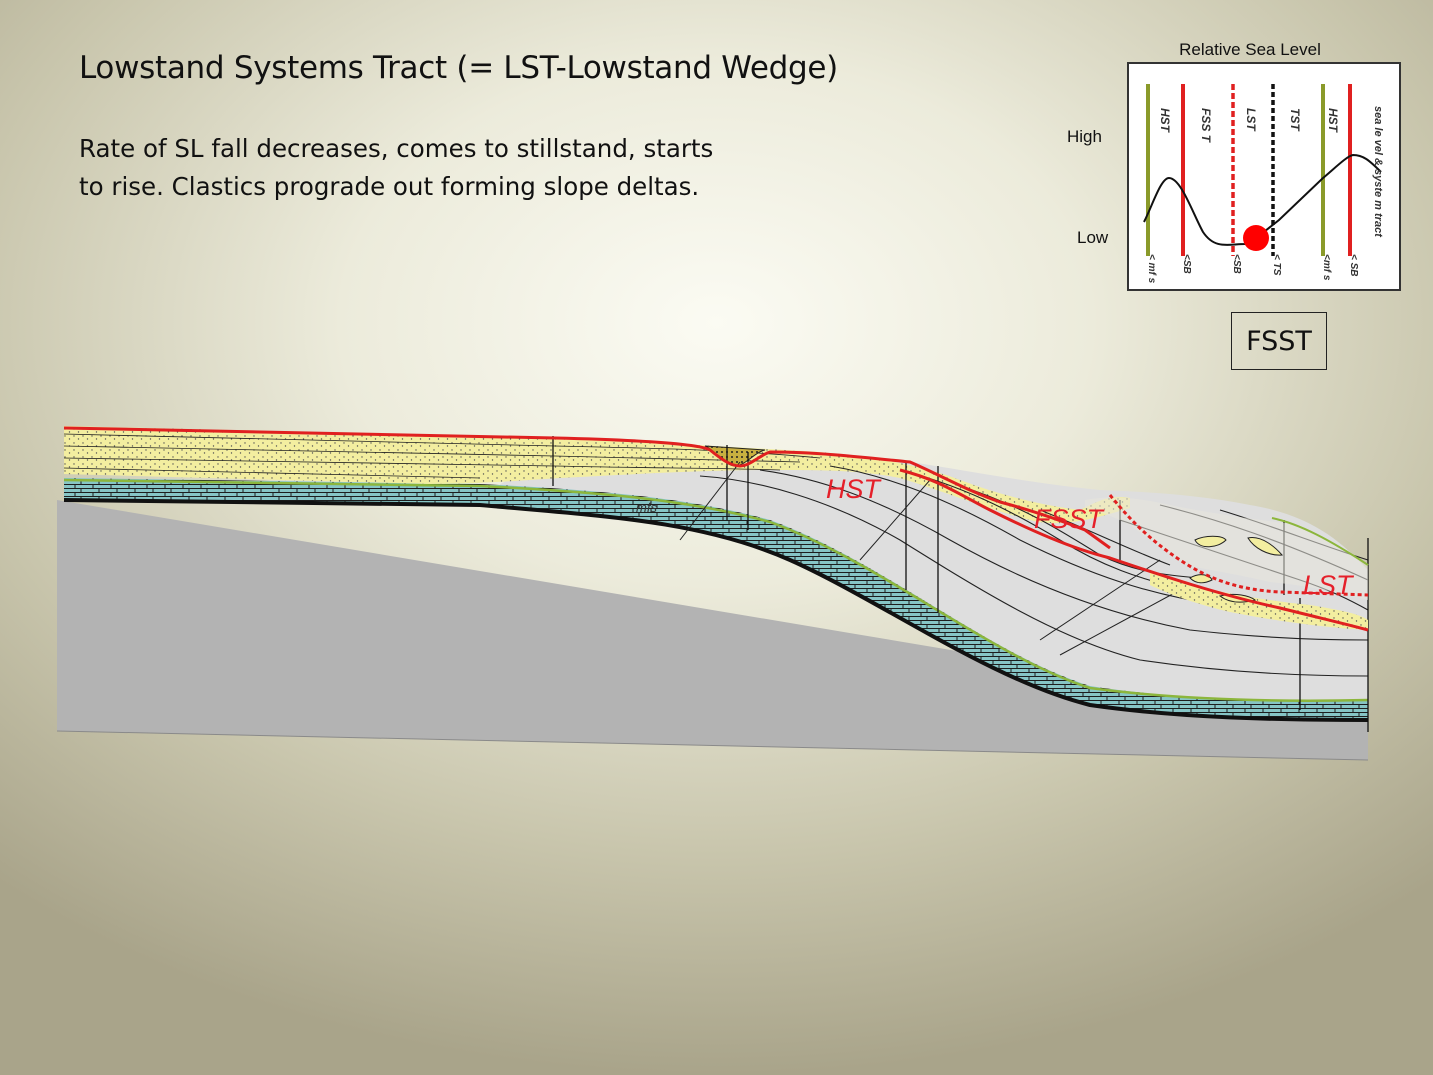  I want to click on surface-label-mfs-1: < mf s, so click(1151, 269).